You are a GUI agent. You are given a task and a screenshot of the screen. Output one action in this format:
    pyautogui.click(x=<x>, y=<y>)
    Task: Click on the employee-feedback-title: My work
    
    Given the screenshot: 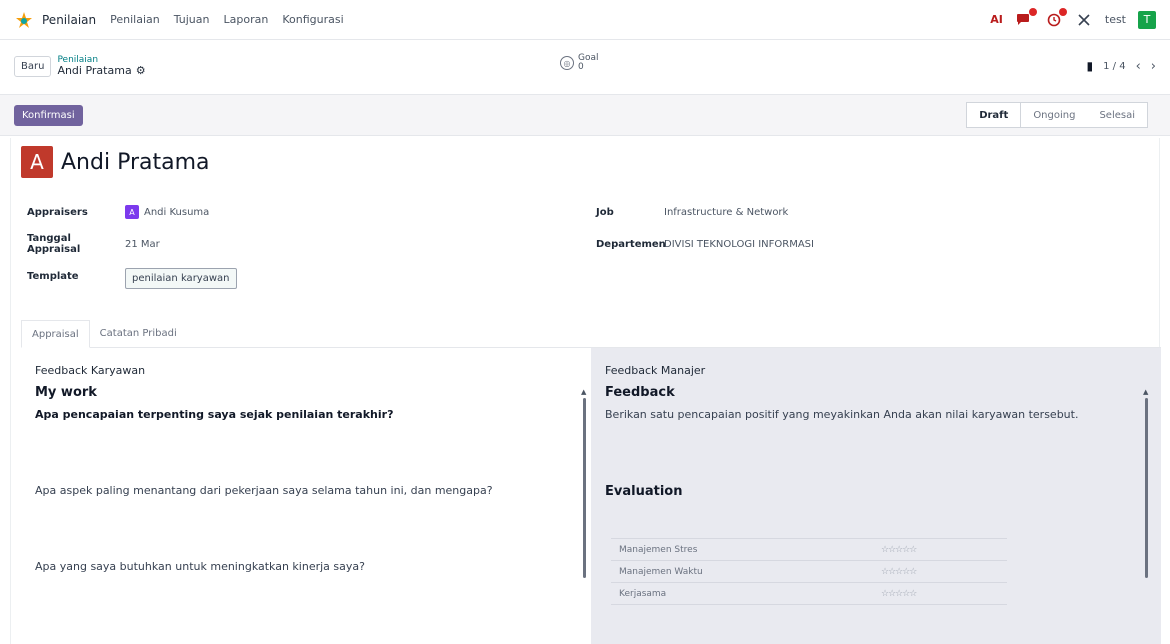 What is the action you would take?
    pyautogui.click(x=66, y=392)
    